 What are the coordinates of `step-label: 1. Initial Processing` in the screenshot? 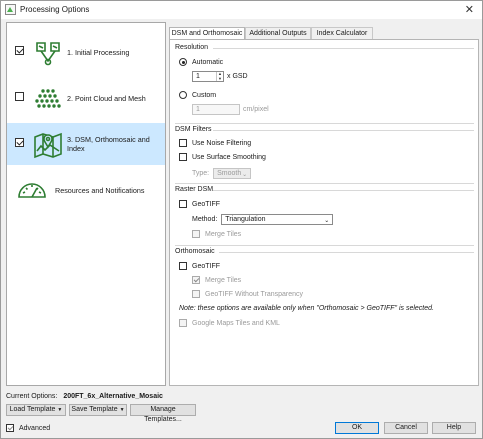 It's located at (98, 52).